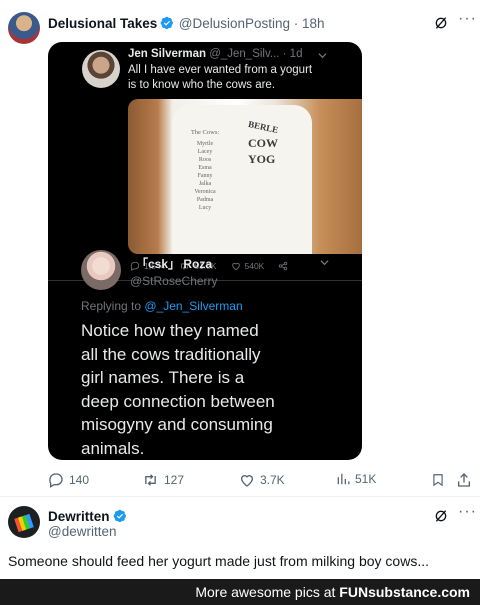 This screenshot has width=480, height=605. I want to click on reply-author-name: Dewritten, so click(79, 516).